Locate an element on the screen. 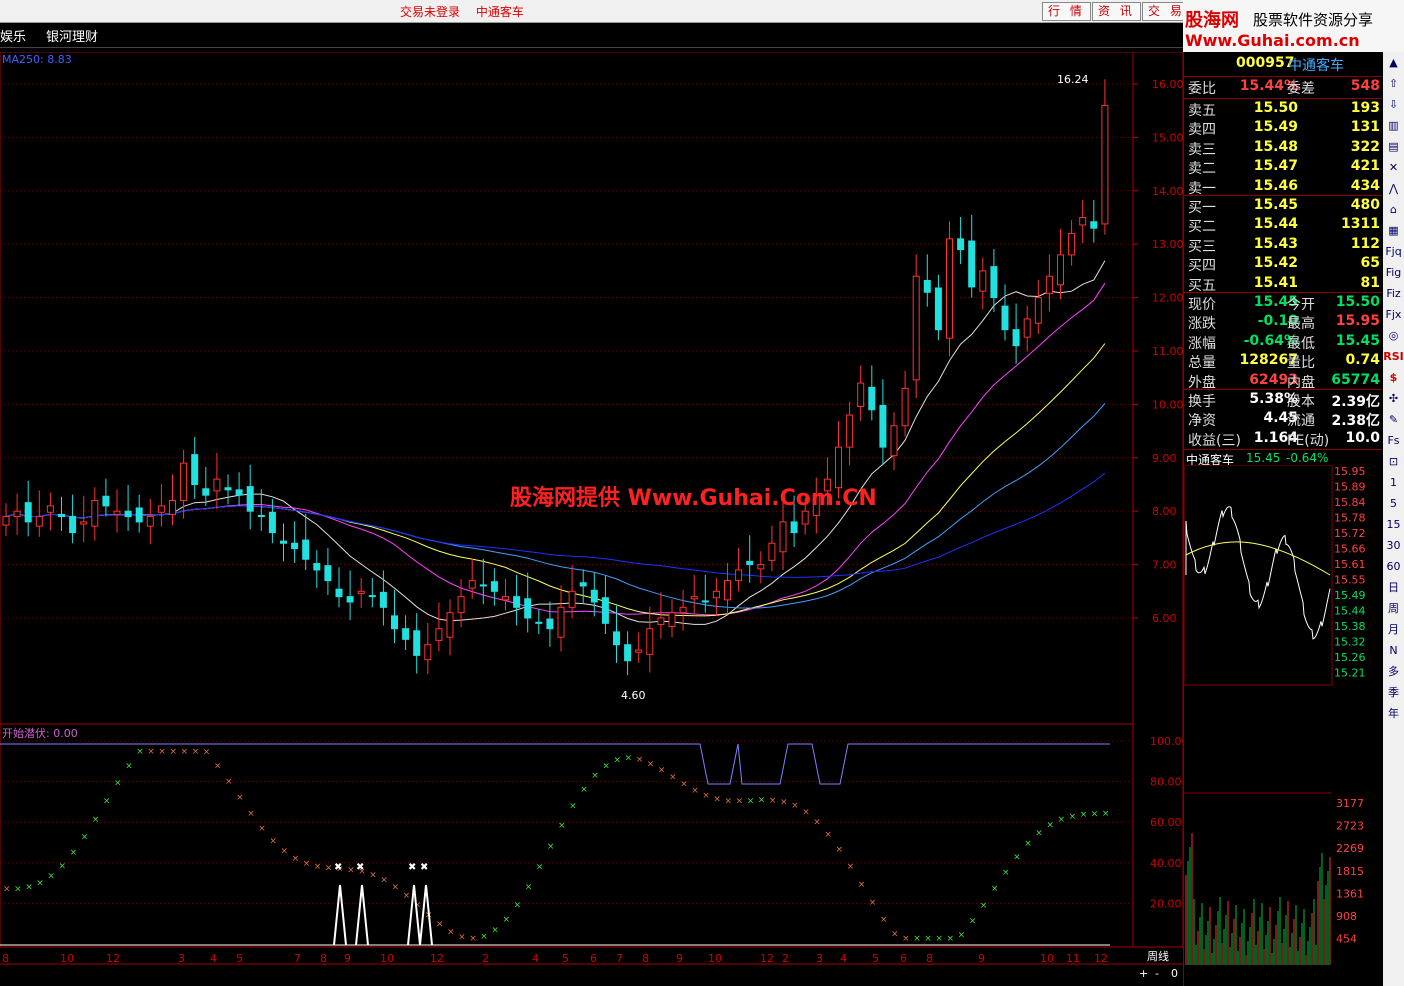 The height and width of the screenshot is (986, 1404). period-label: 周线 is located at coordinates (1158, 956).